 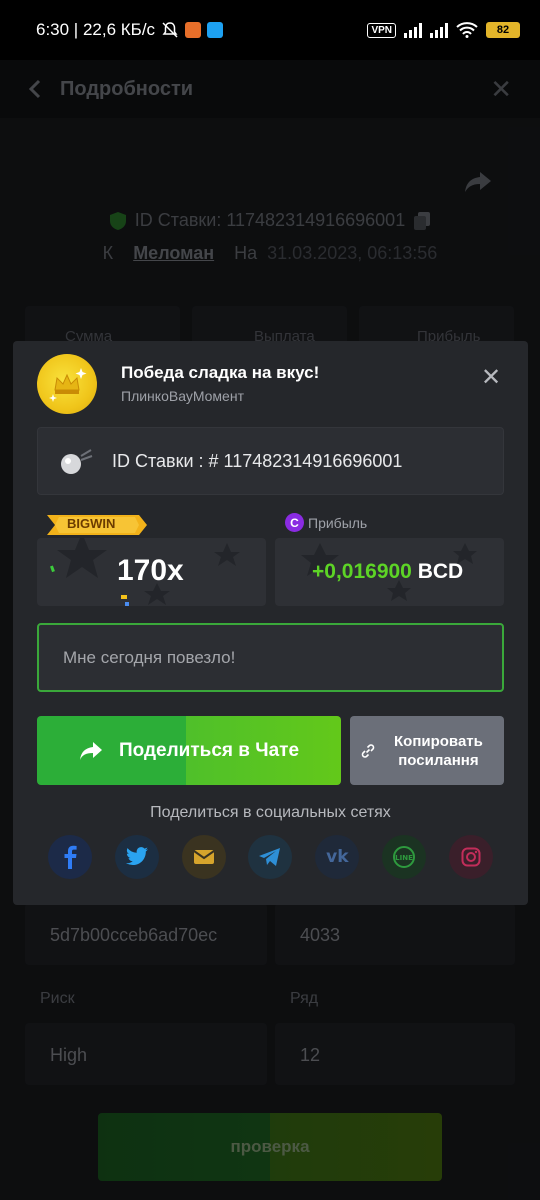 I want to click on plinko-ball-icon, so click(x=76, y=461).